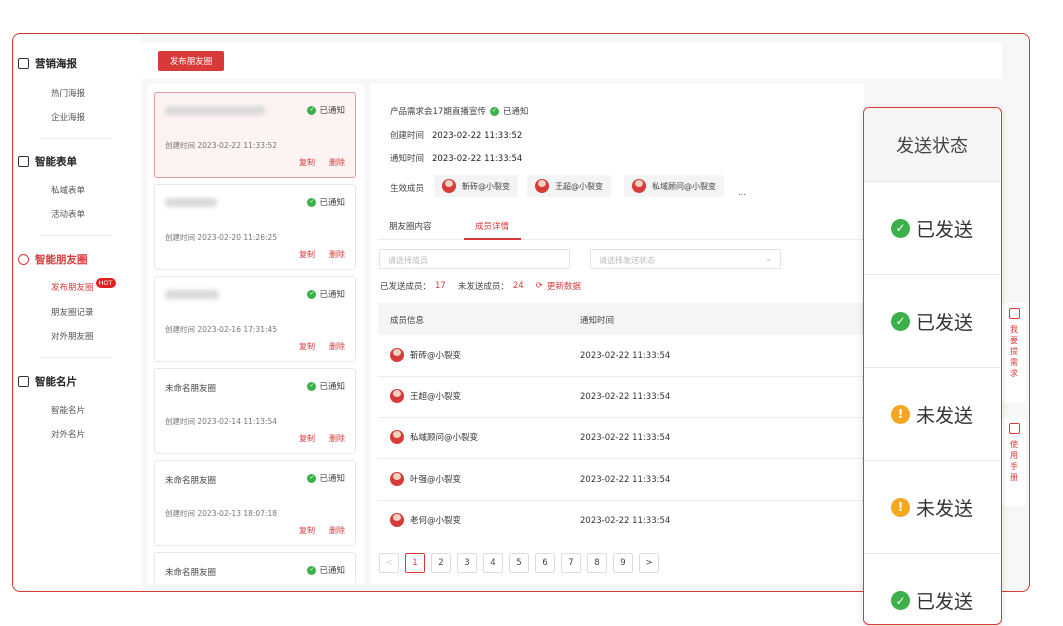  What do you see at coordinates (456, 136) in the screenshot?
I see `detail-created-row: 创建时间 2023-02-22 11:33:52` at bounding box center [456, 136].